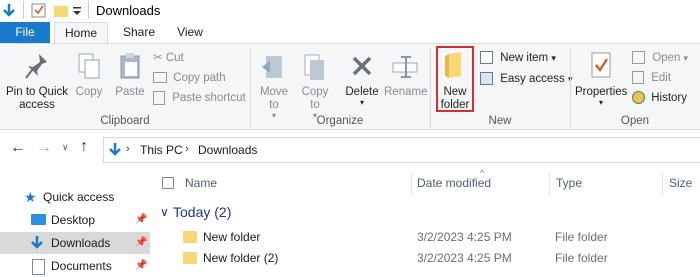 The height and width of the screenshot is (277, 700). Describe the element at coordinates (272, 67) in the screenshot. I see `move-to-icon` at that location.